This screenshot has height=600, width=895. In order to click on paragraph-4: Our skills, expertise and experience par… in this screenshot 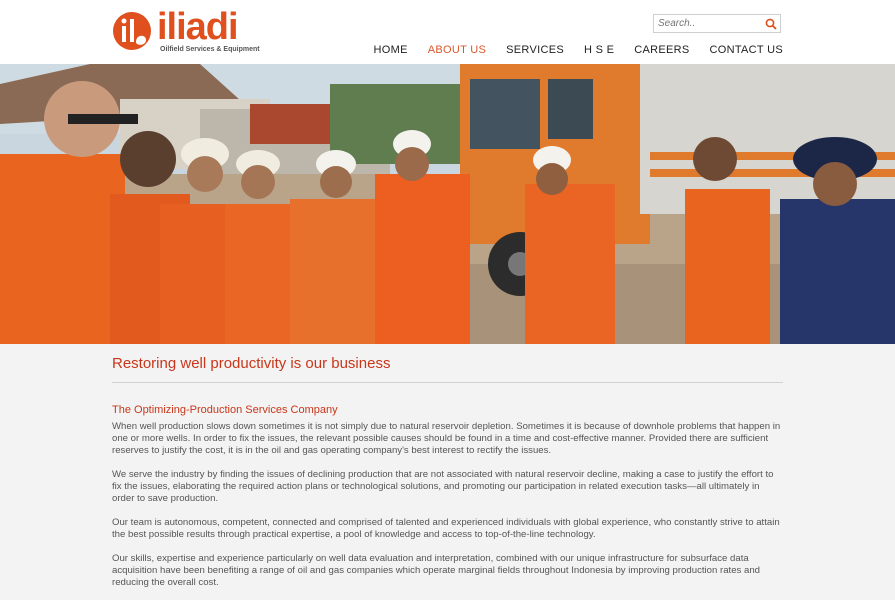, I will do `click(436, 570)`.